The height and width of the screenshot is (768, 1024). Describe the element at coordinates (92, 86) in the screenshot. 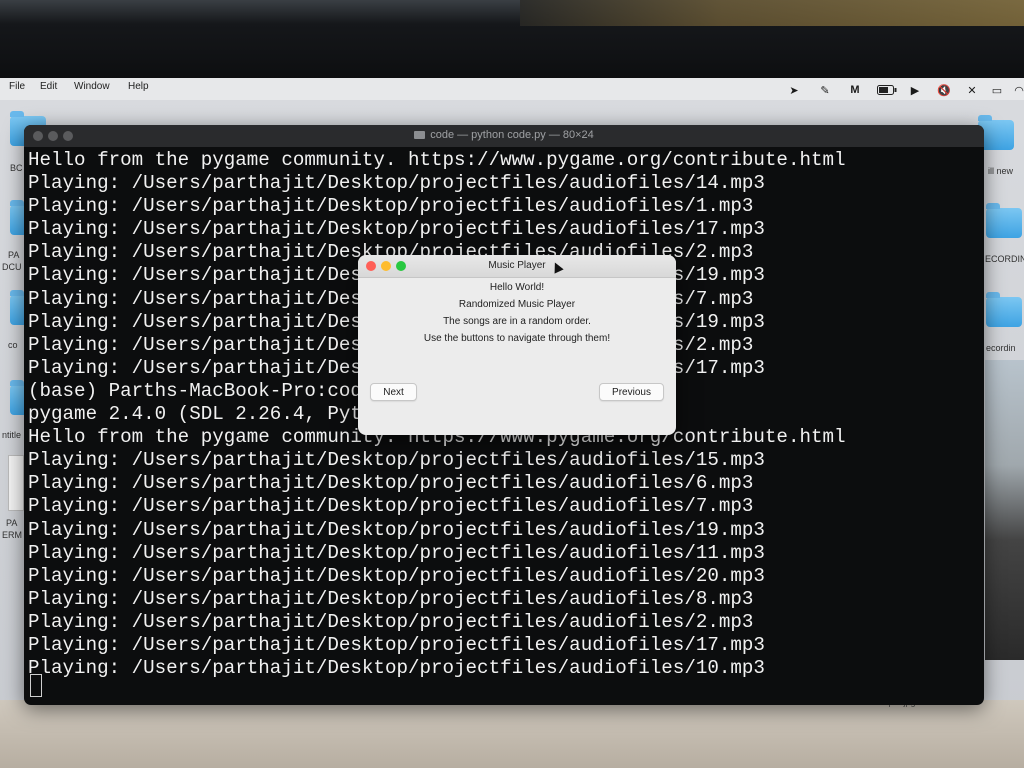

I see `menu-window: Window` at that location.